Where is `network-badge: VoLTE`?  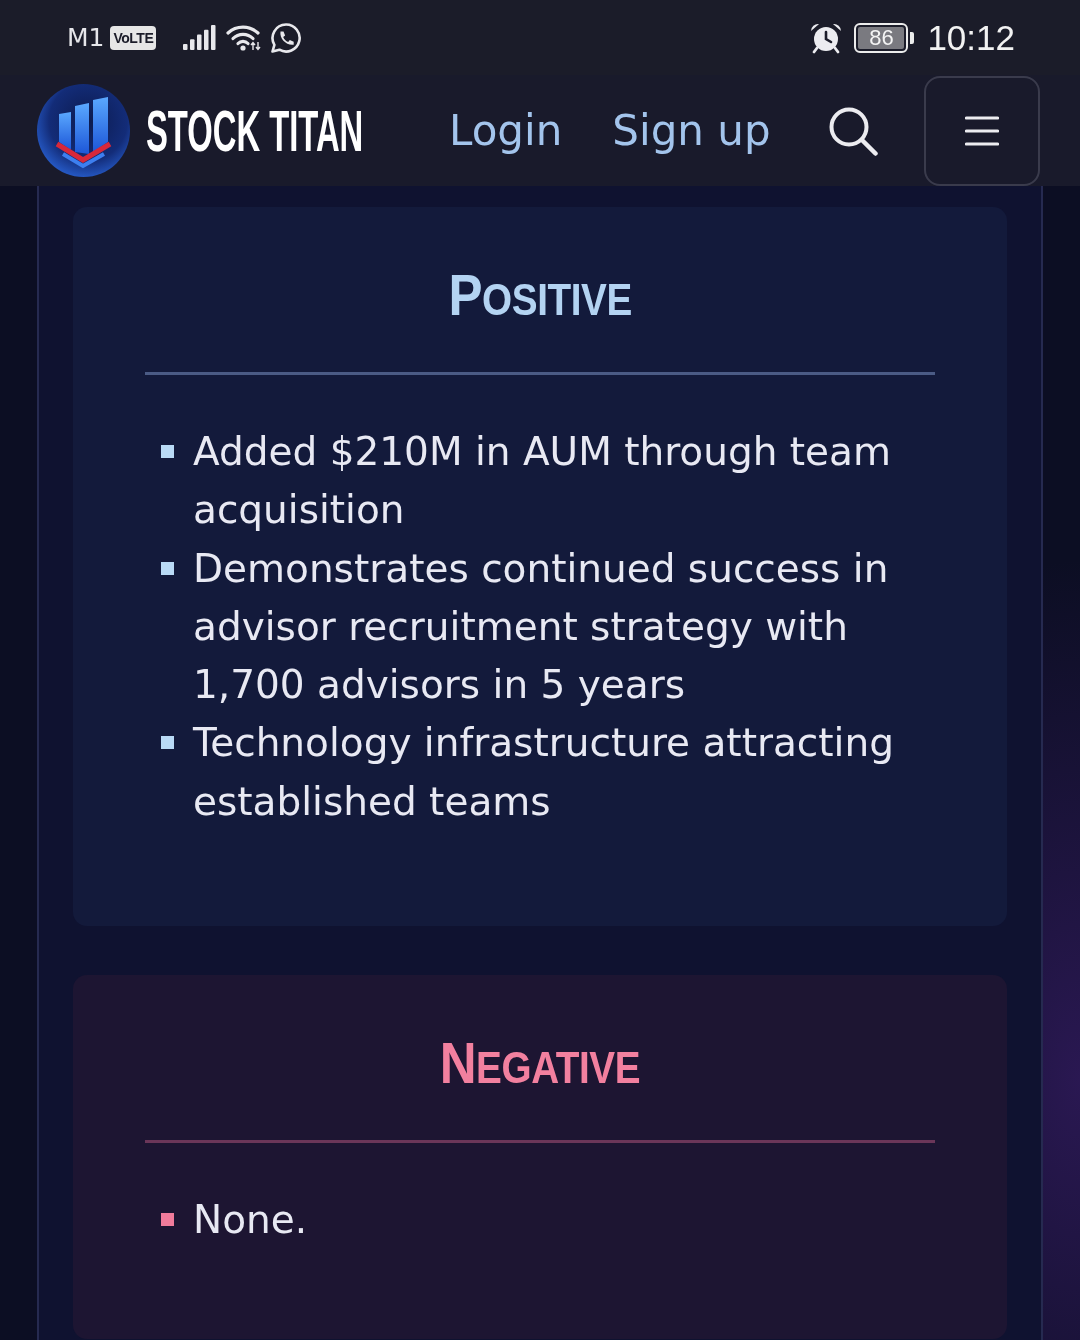 network-badge: VoLTE is located at coordinates (133, 37).